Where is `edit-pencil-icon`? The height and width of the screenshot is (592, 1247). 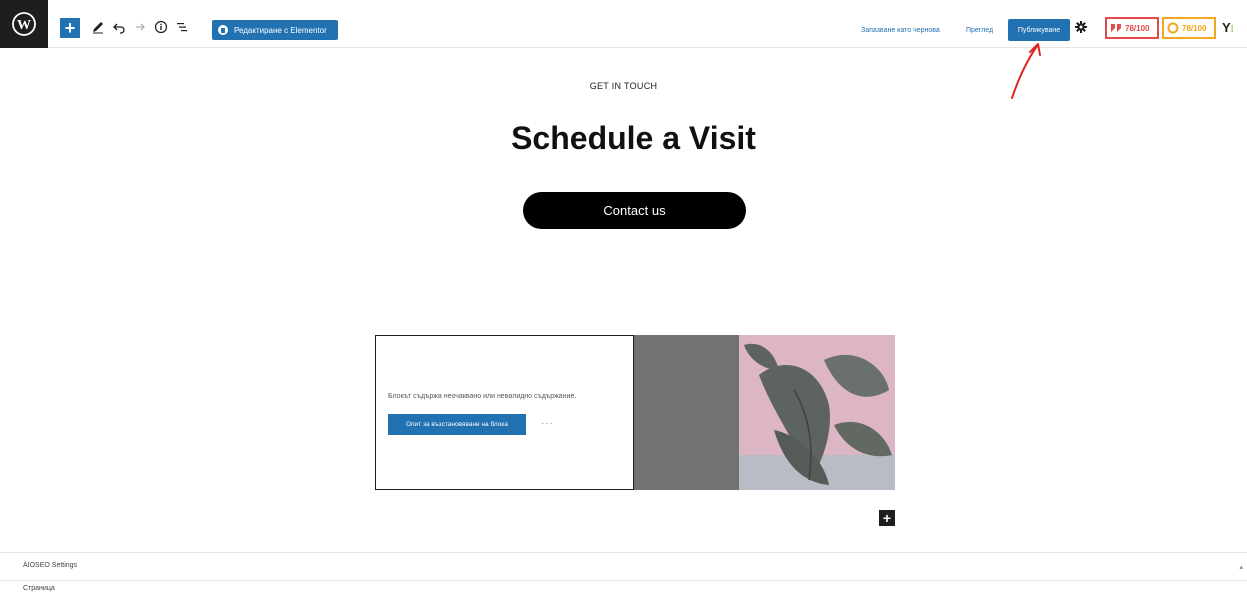
edit-pencil-icon is located at coordinates (98, 27).